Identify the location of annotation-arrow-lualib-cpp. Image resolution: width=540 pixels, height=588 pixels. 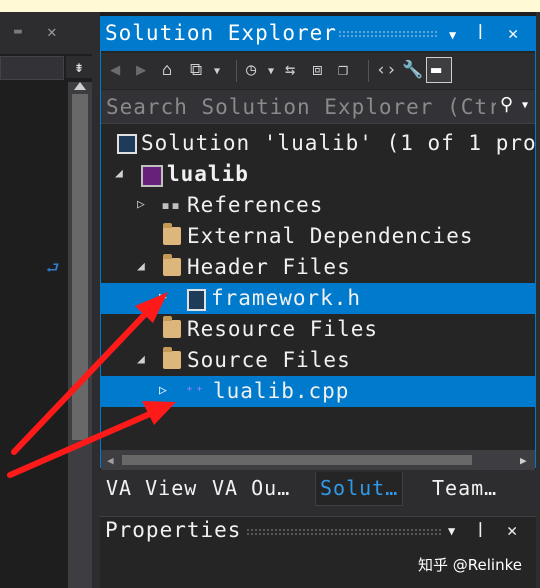
(91, 439).